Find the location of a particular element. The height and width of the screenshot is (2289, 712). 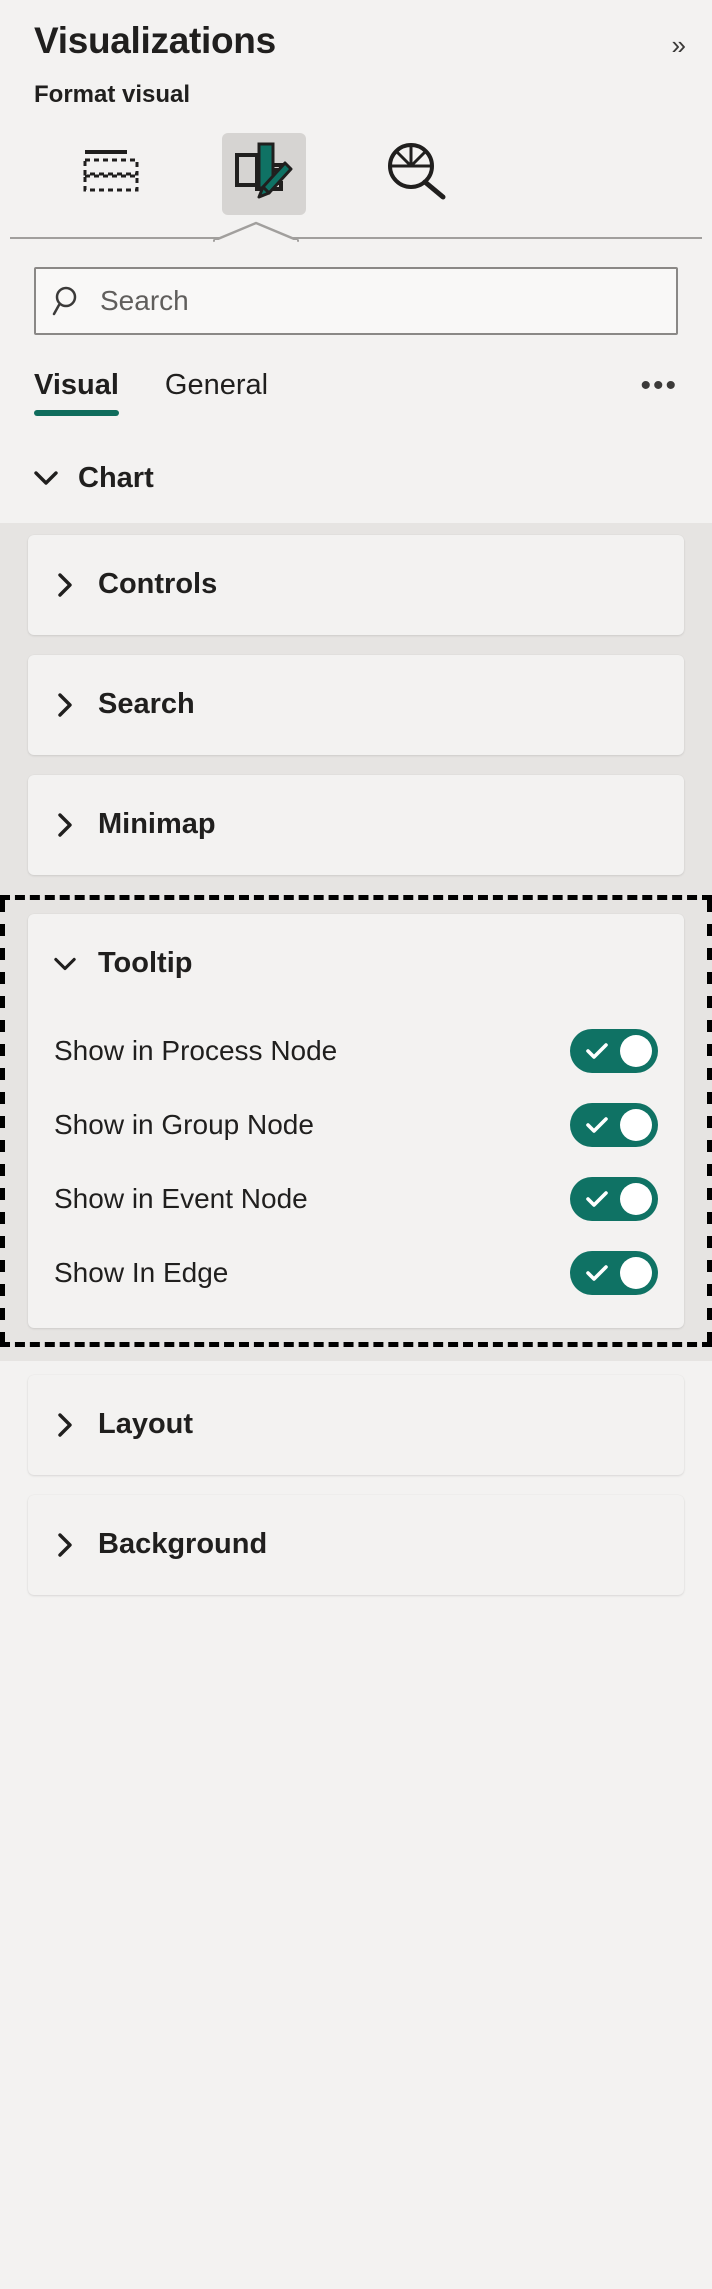

more-options-icon: ••• is located at coordinates (659, 384).